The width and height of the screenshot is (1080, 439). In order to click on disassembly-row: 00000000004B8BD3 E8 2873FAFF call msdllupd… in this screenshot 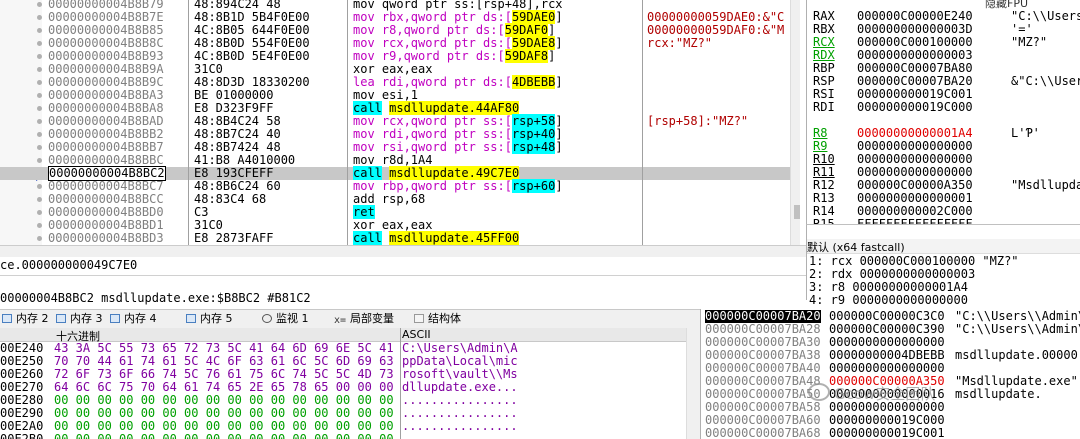, I will do `click(400, 238)`.